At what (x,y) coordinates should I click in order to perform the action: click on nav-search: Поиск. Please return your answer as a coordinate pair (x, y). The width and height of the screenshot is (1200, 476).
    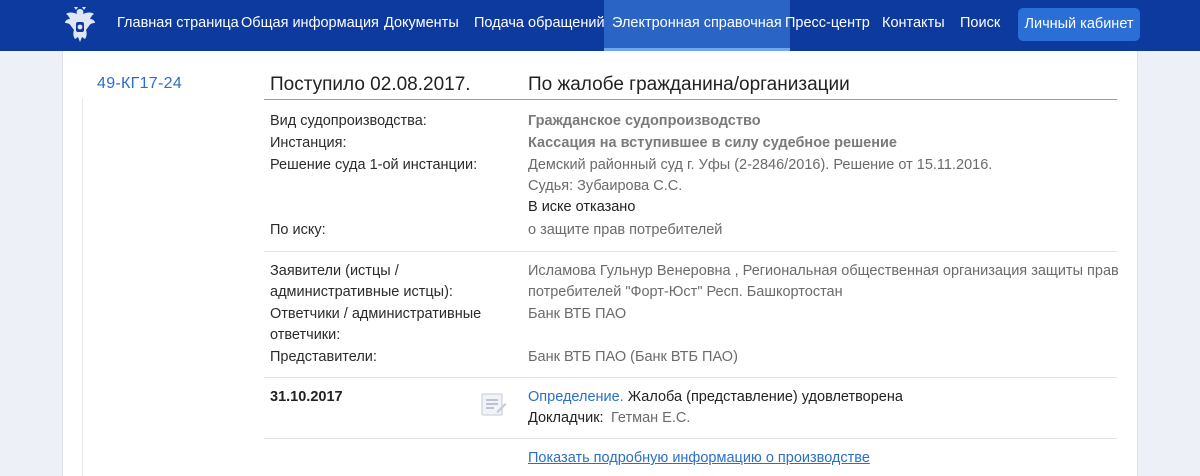
    Looking at the image, I should click on (980, 25).